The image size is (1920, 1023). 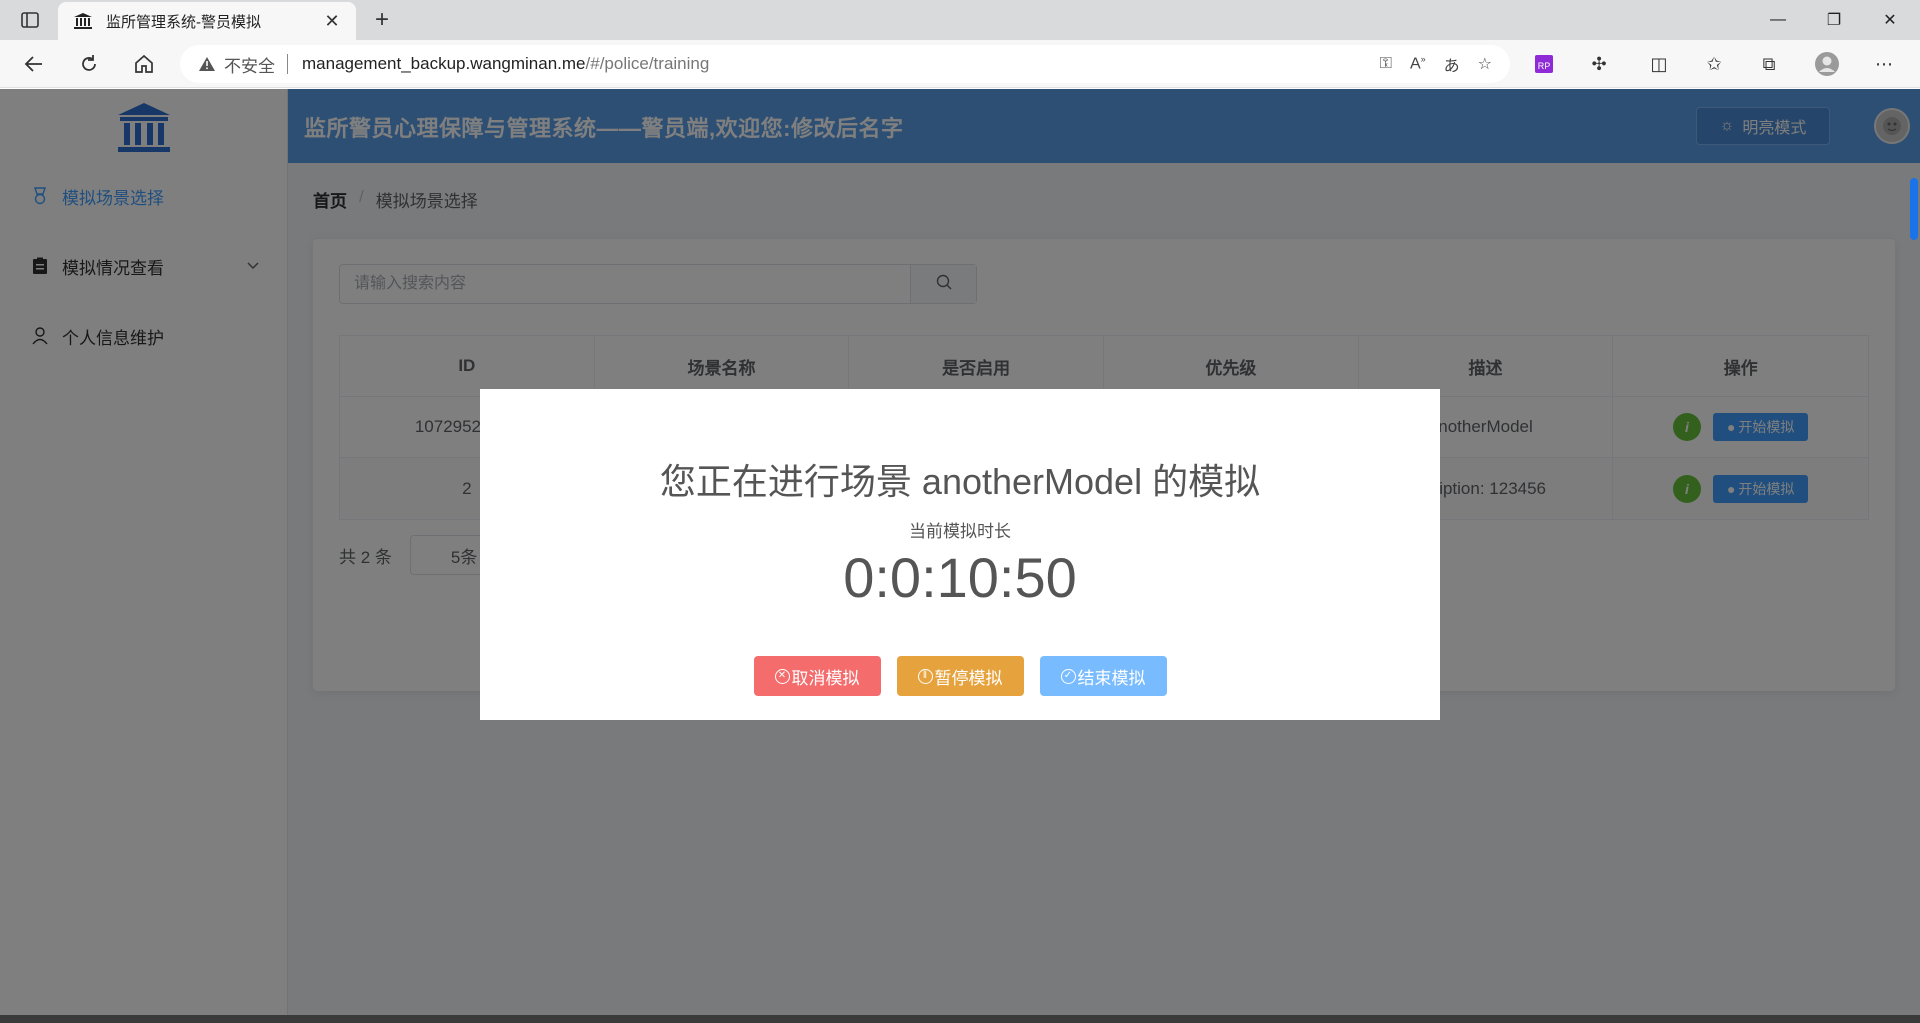 What do you see at coordinates (1659, 64) in the screenshot?
I see `split-screen-icon: ◫` at bounding box center [1659, 64].